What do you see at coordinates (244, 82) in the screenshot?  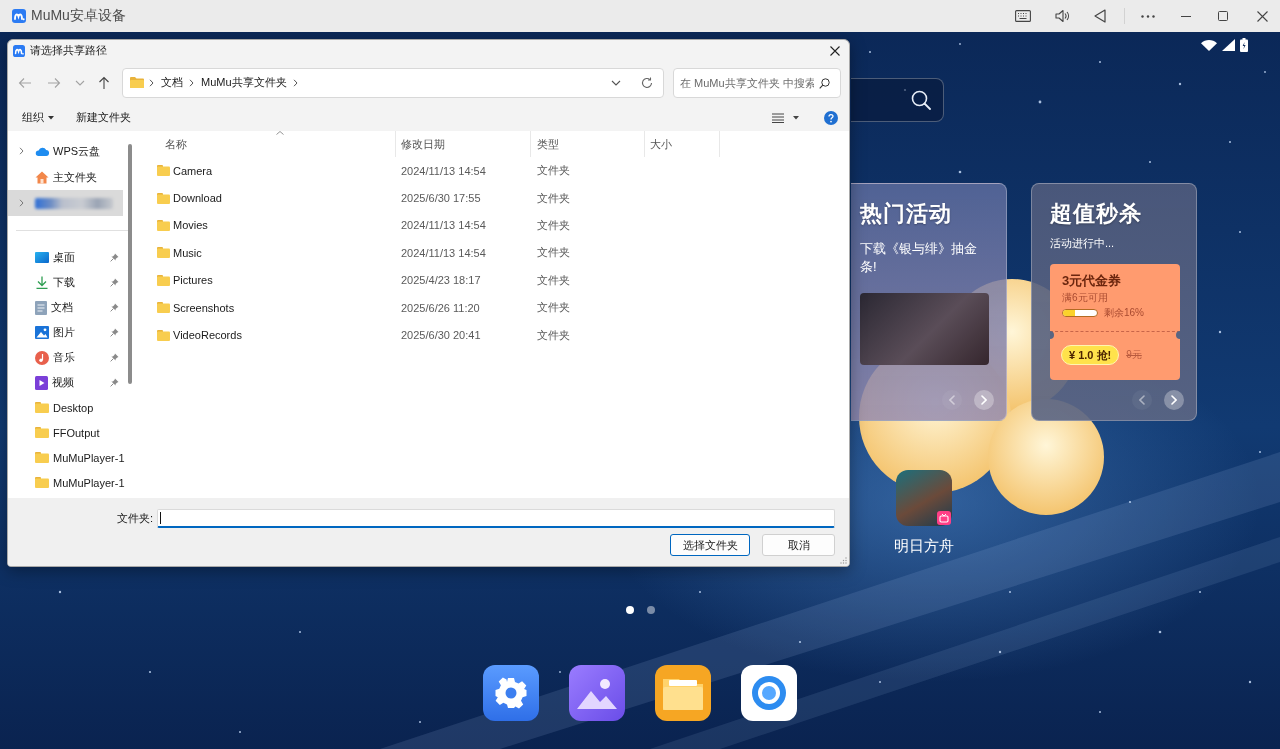 I see `breadcrumb-link: MuMu共享文件夹` at bounding box center [244, 82].